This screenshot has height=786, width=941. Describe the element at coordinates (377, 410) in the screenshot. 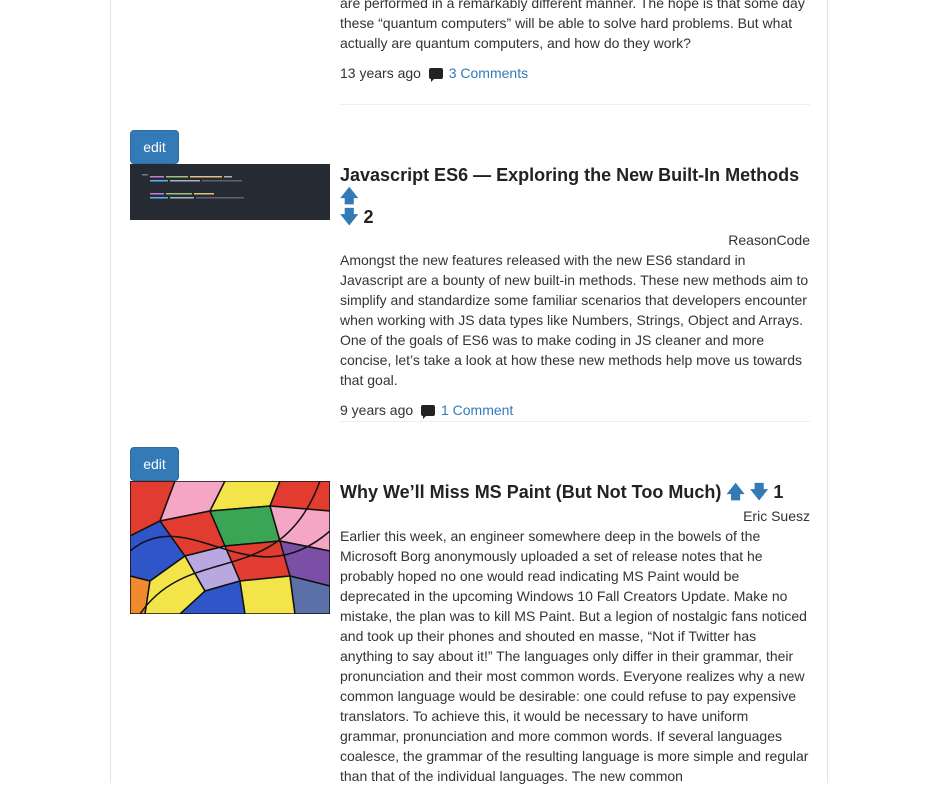

I see `post-time: 9 years ago` at that location.